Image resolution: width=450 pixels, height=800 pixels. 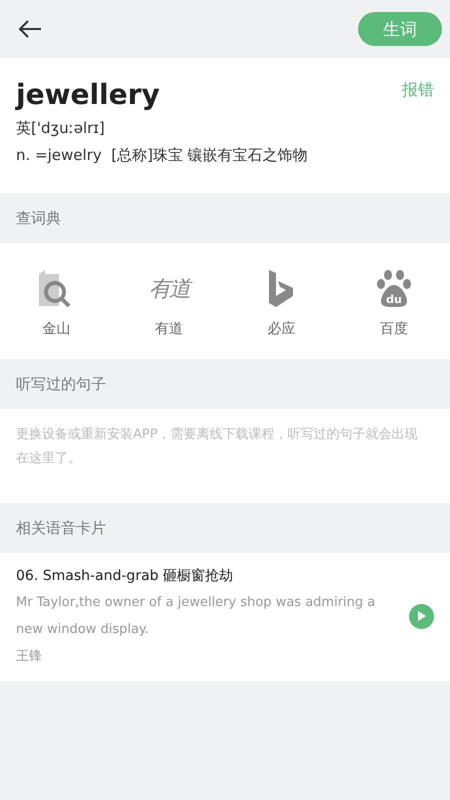 I want to click on empty-message: 更换设备或重新安装APP，需要离线下载课程，听写过的句子就会出现在这里了。, so click(x=225, y=456).